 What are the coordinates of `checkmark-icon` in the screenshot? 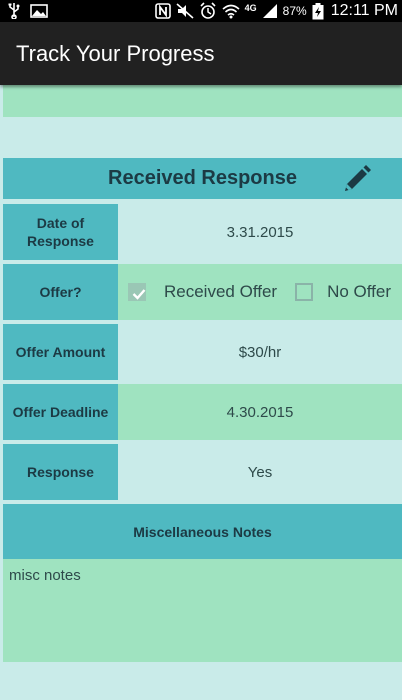 It's located at (139, 294).